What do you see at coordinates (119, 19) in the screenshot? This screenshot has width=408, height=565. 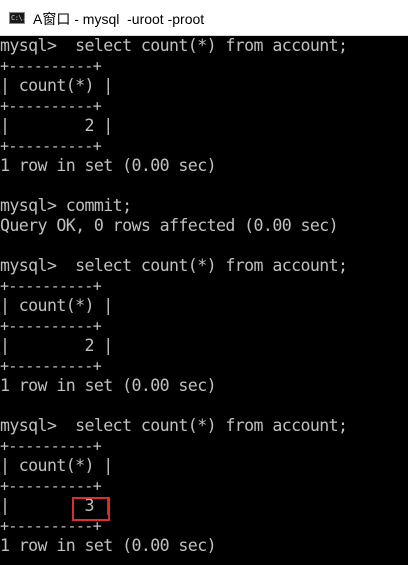 I see `window-title: A窗口 - mysql -uroot -proot` at bounding box center [119, 19].